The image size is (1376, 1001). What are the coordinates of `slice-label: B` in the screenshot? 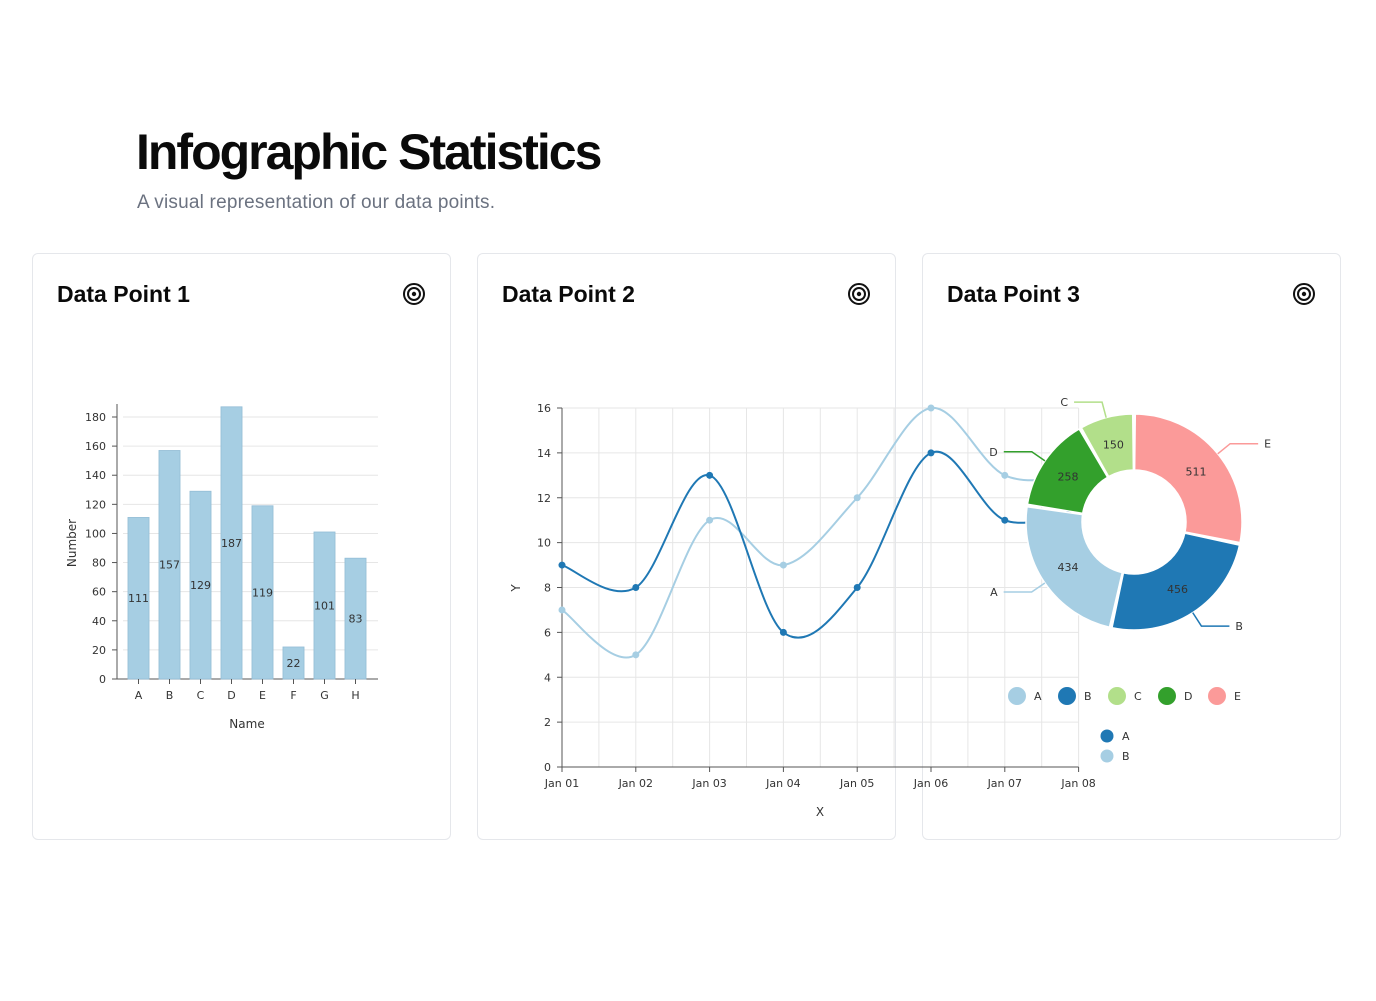 It's located at (1239, 626).